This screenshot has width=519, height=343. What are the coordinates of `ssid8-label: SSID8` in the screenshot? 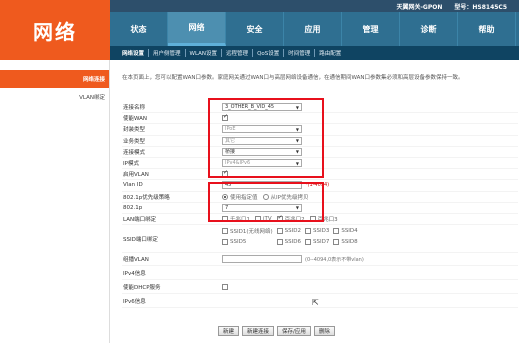 It's located at (349, 242).